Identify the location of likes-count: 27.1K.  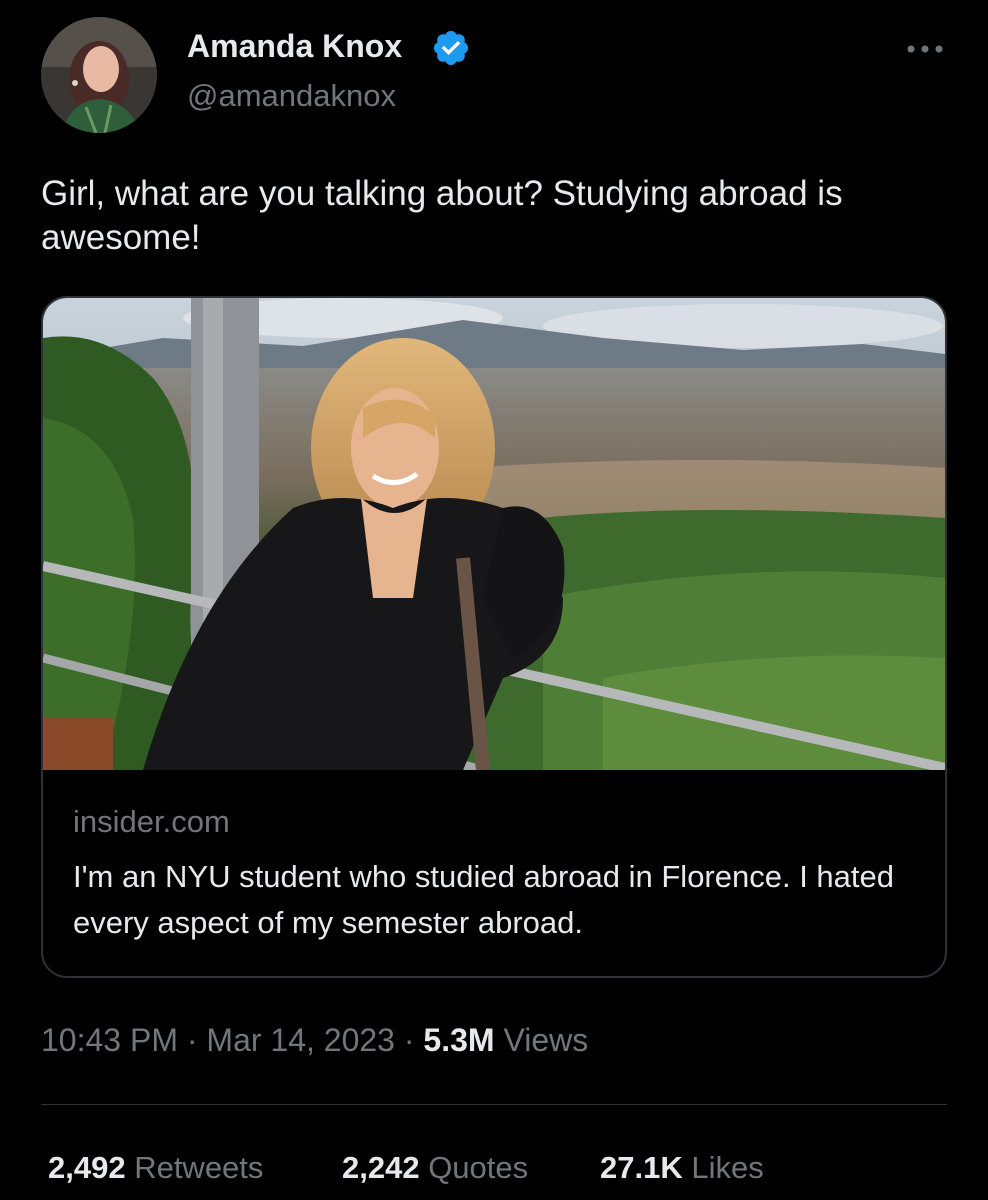
(641, 1167).